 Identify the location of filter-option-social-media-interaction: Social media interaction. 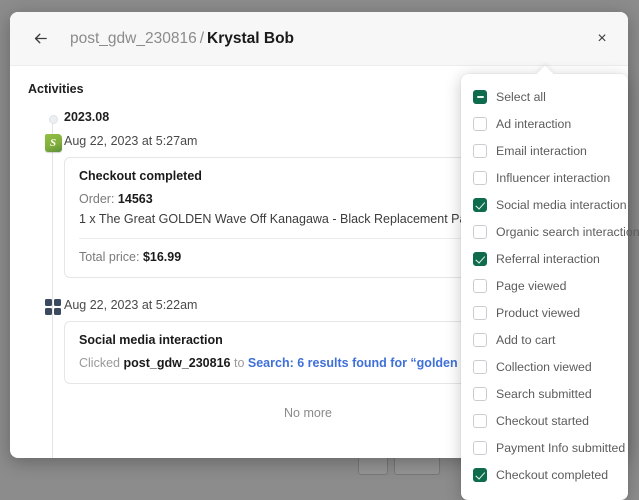
(544, 204).